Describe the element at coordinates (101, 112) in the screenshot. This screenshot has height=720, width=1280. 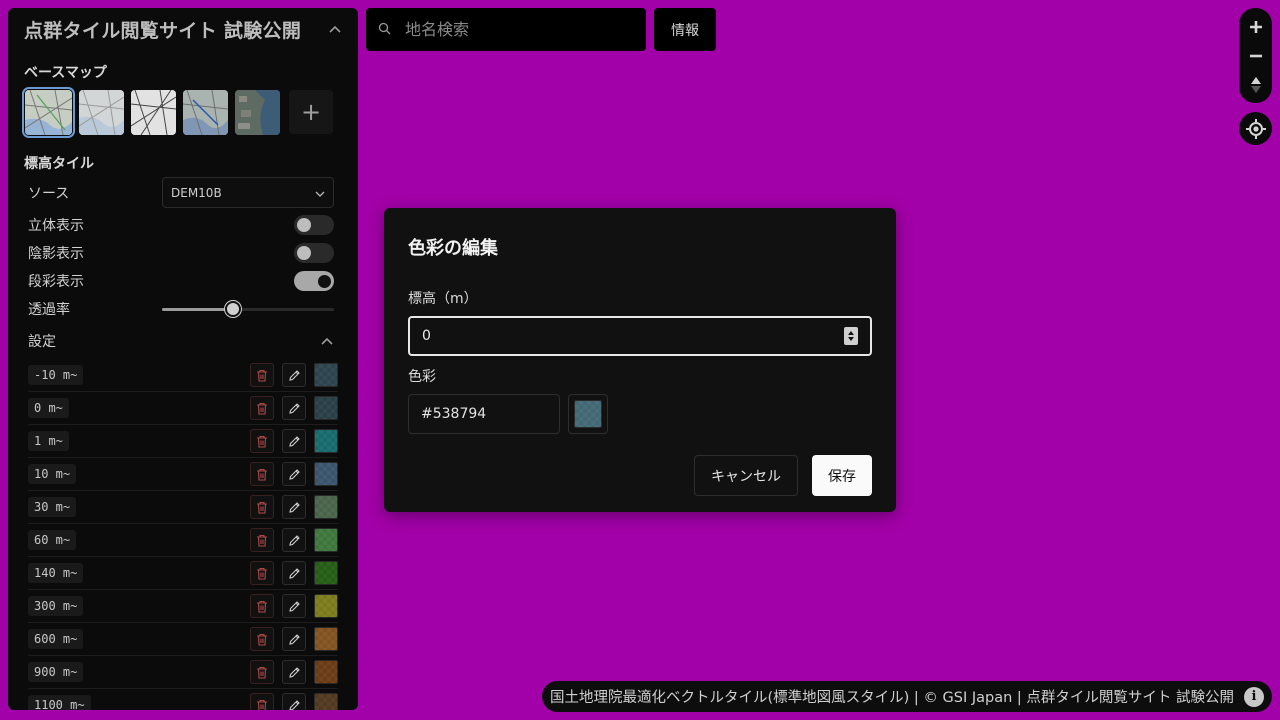
I see `basemap-thumb-pale` at that location.